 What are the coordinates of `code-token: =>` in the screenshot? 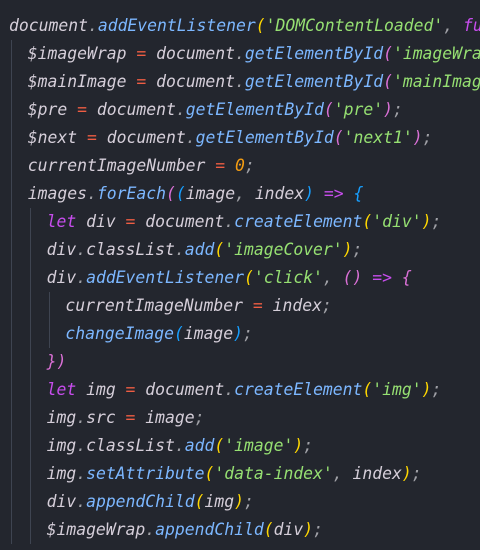 It's located at (334, 193).